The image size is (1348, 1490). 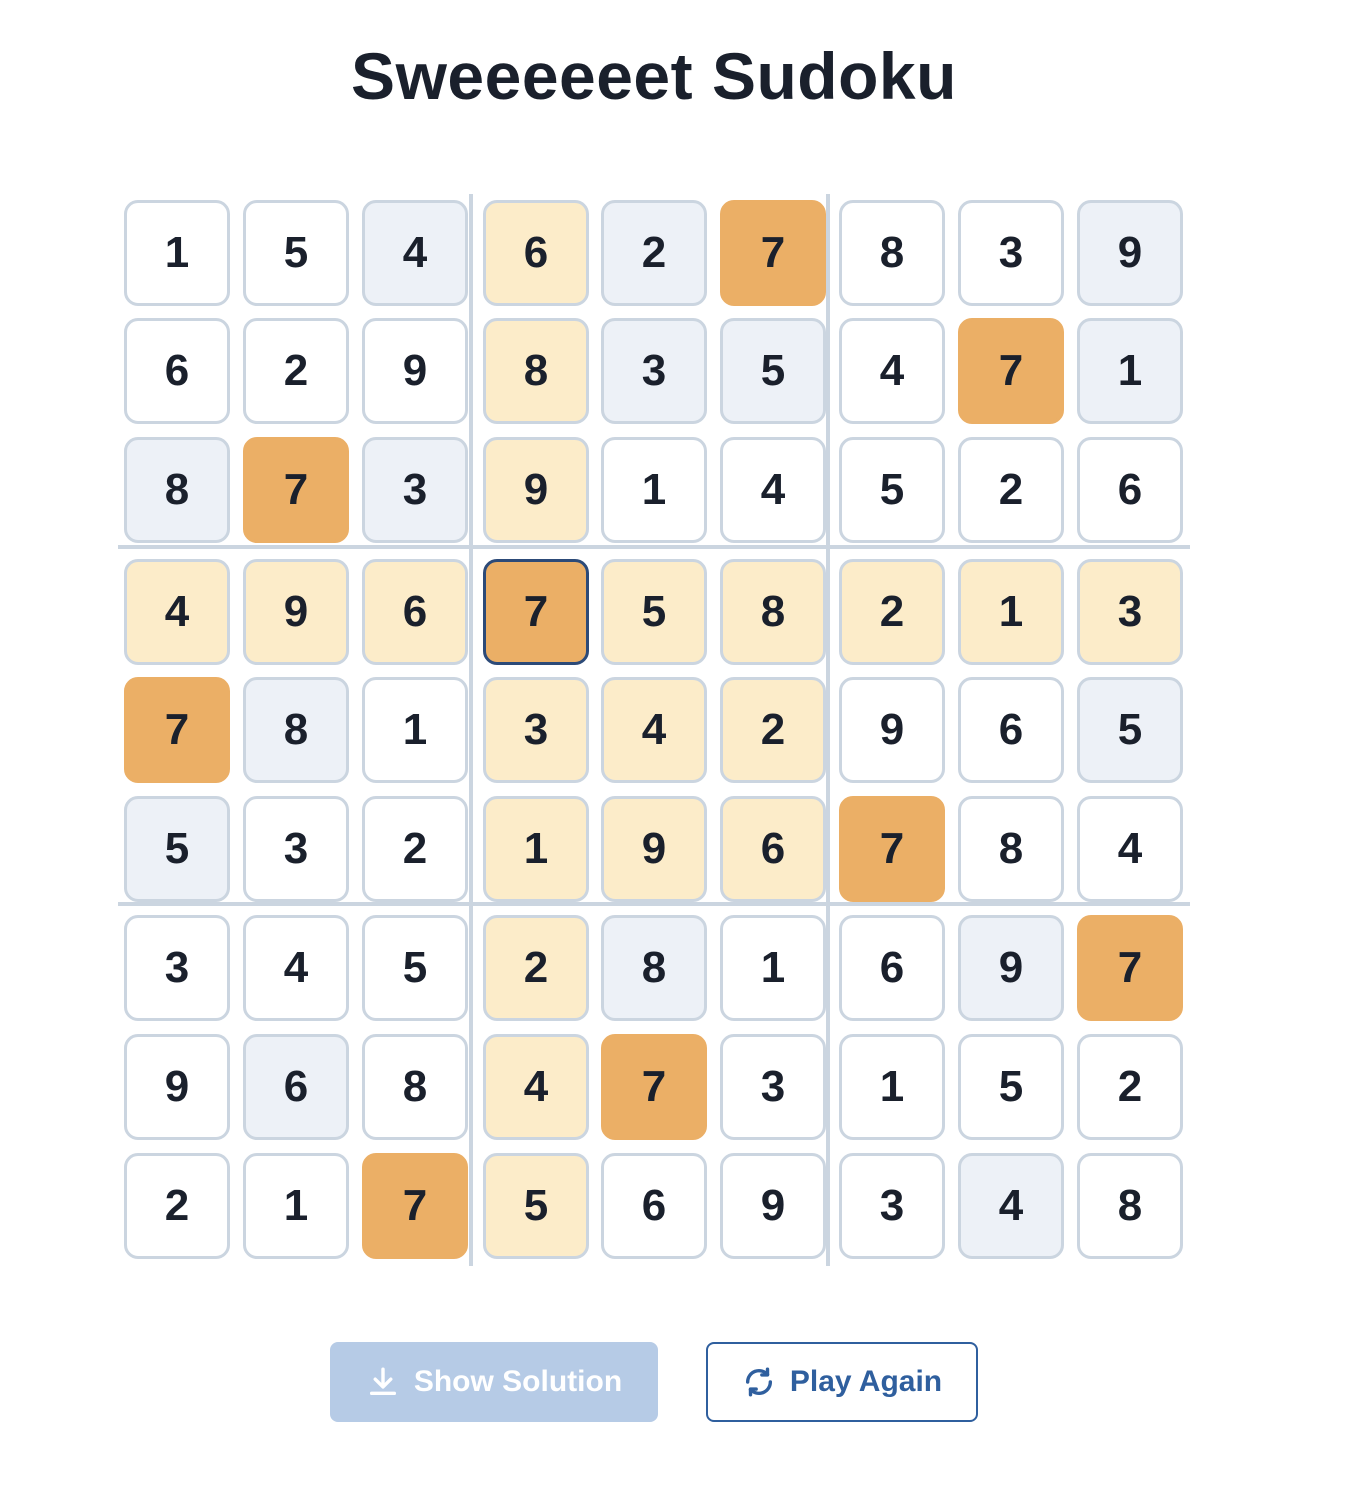 I want to click on play-again-label: Play Again, so click(x=866, y=1381).